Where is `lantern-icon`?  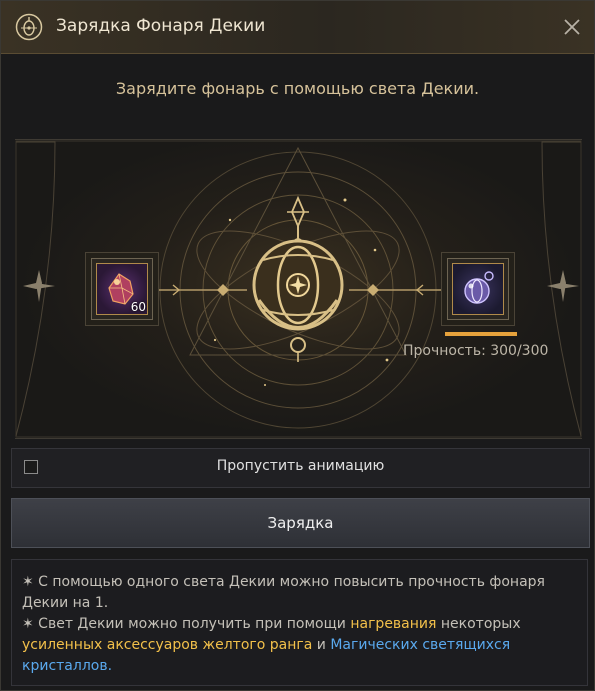
lantern-icon is located at coordinates (29, 27).